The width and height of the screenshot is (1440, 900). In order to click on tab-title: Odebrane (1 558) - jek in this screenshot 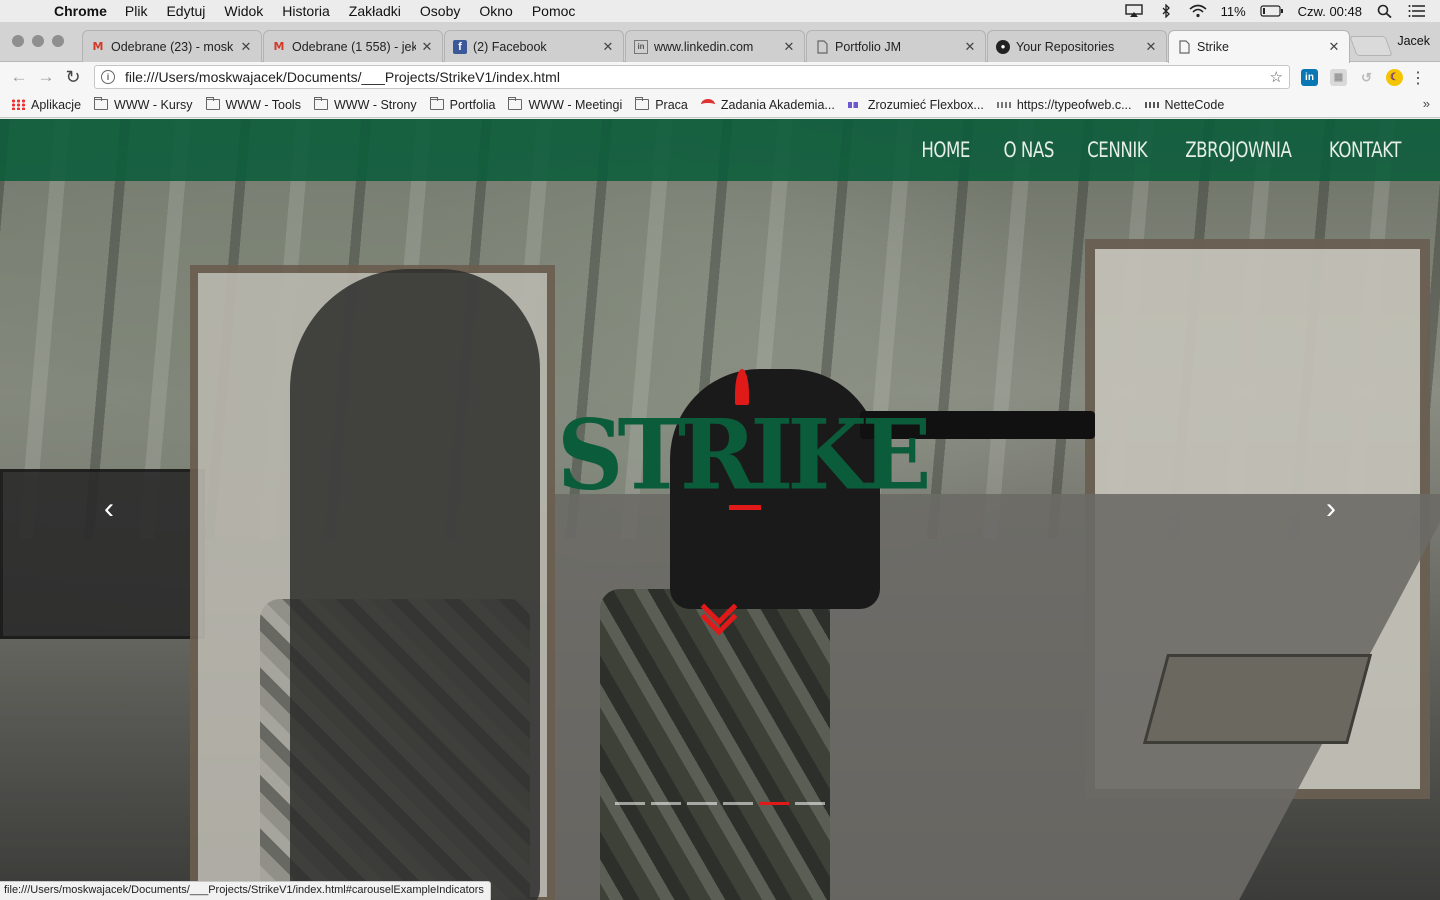, I will do `click(354, 46)`.